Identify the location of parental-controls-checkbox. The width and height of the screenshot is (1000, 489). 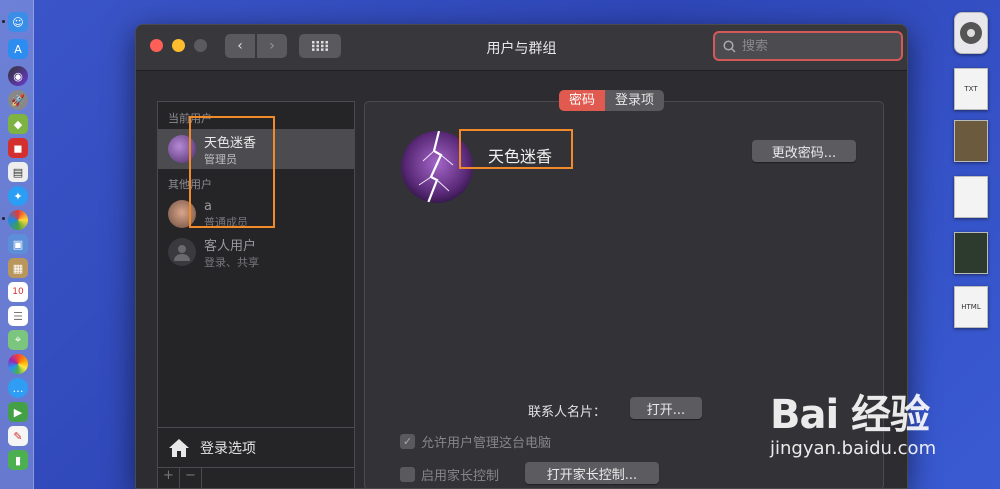
(407, 474).